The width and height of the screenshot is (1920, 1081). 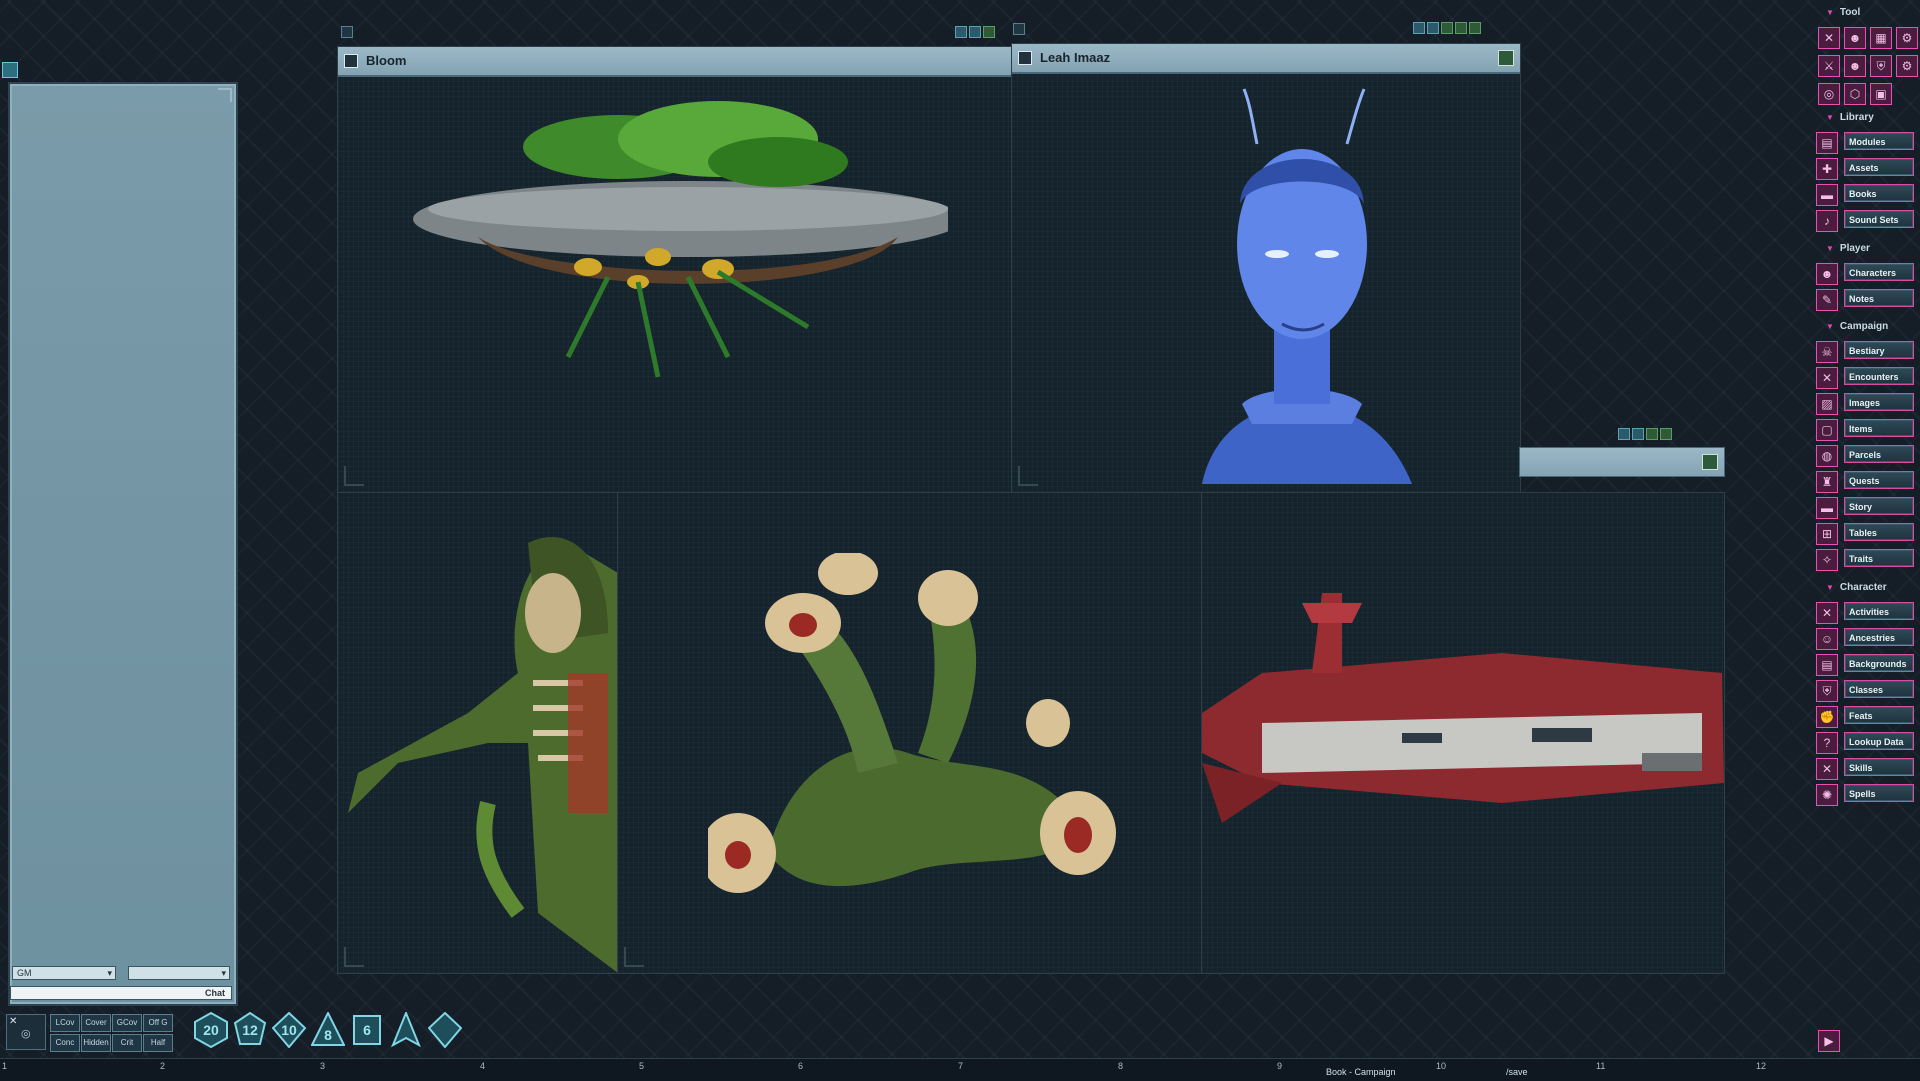 What do you see at coordinates (96, 1023) in the screenshot?
I see `modifier-cover-button: Cover` at bounding box center [96, 1023].